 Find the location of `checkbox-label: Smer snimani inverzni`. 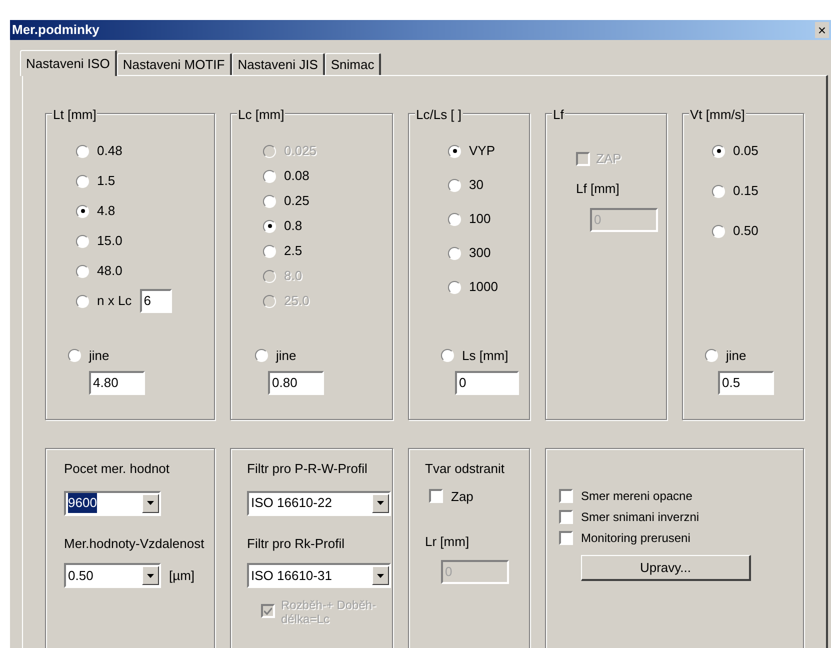

checkbox-label: Smer snimani inverzni is located at coordinates (640, 517).